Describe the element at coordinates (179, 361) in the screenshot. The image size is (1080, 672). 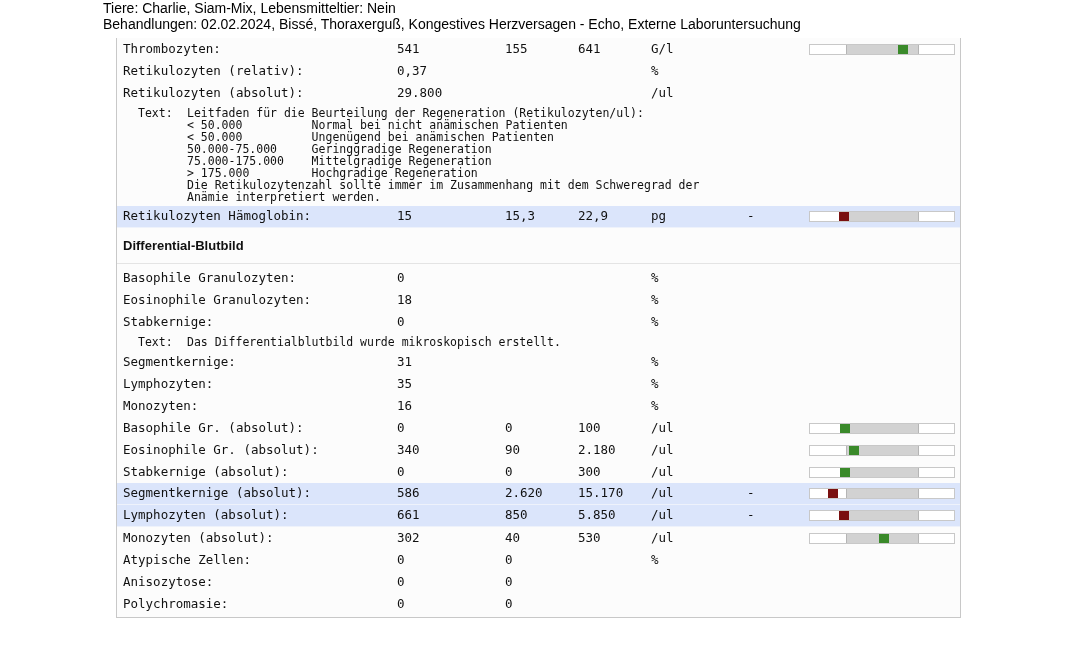
I see `result-name: Segmentkernige:` at that location.